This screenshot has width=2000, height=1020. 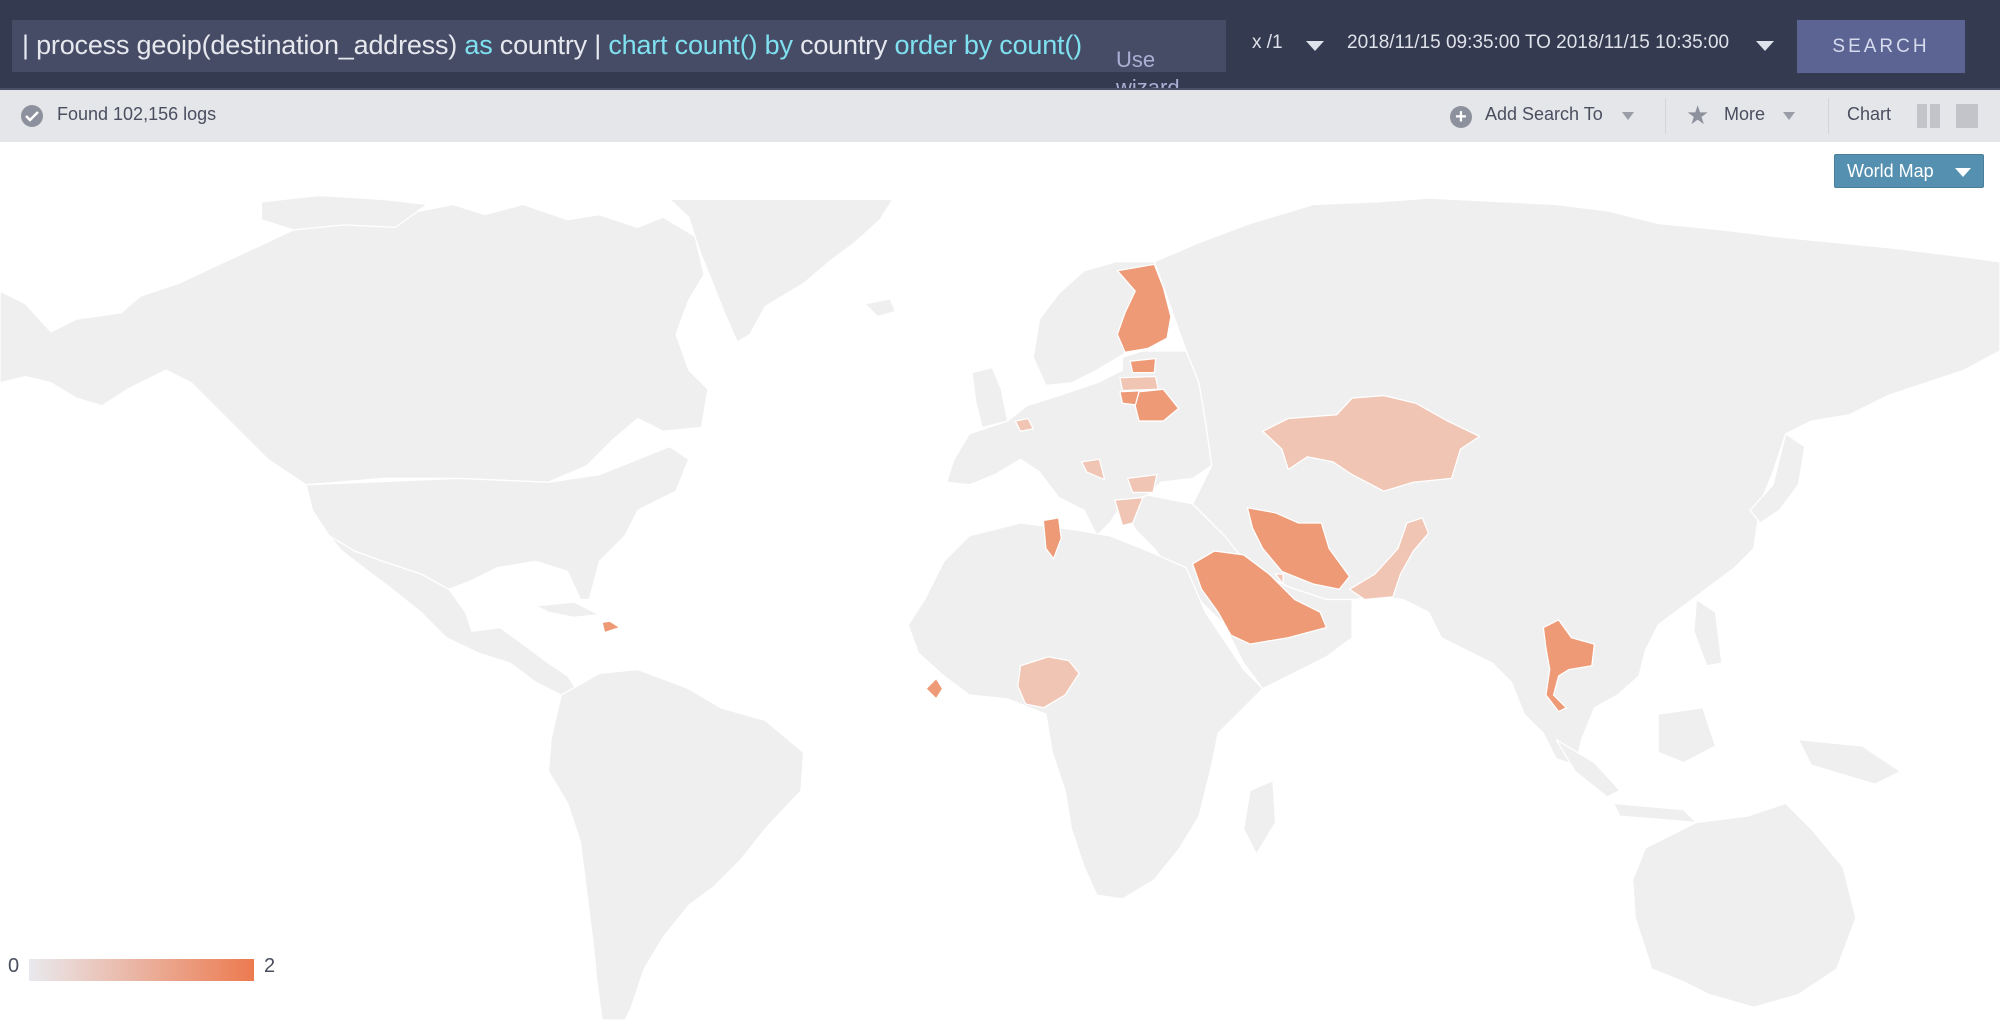 I want to click on land-uk, so click(x=990, y=397).